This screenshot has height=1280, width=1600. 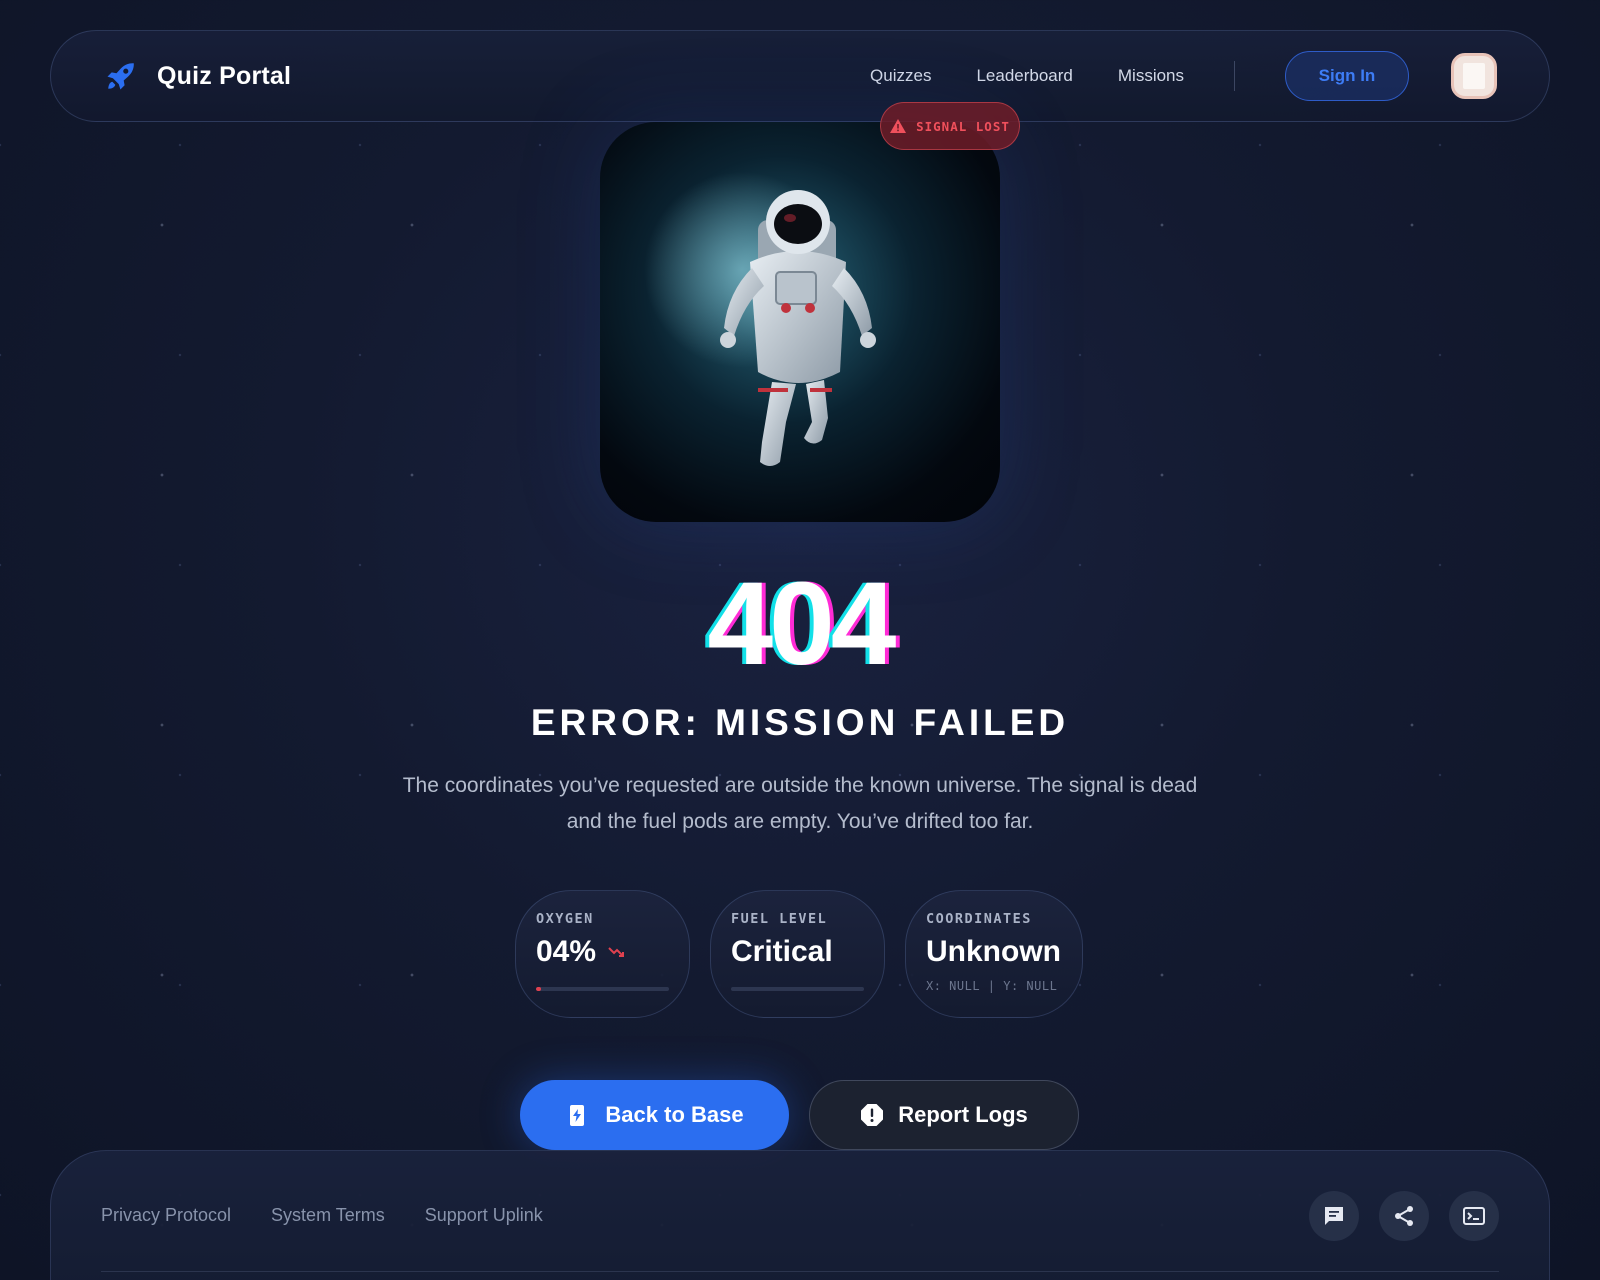 What do you see at coordinates (770, 309) in the screenshot?
I see `astronaut-illustration` at bounding box center [770, 309].